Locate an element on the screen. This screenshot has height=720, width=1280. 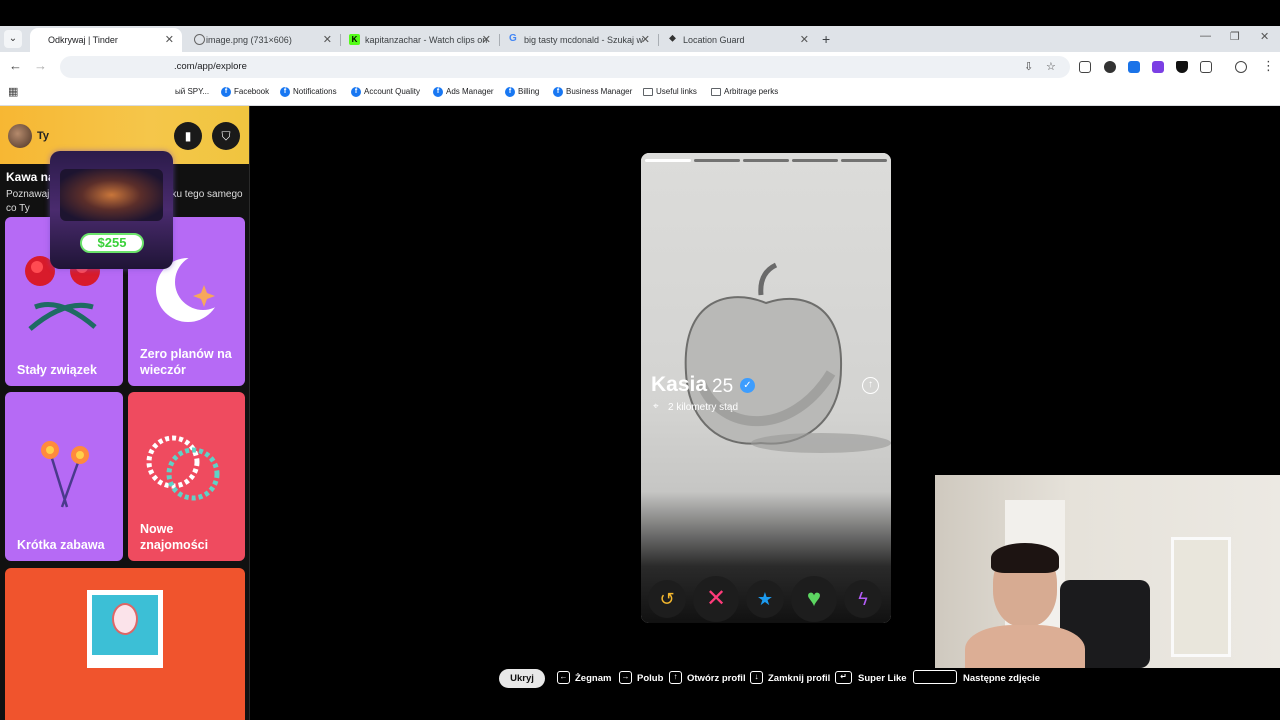
shortcut-like: → Polub is located at coordinates (641, 677).